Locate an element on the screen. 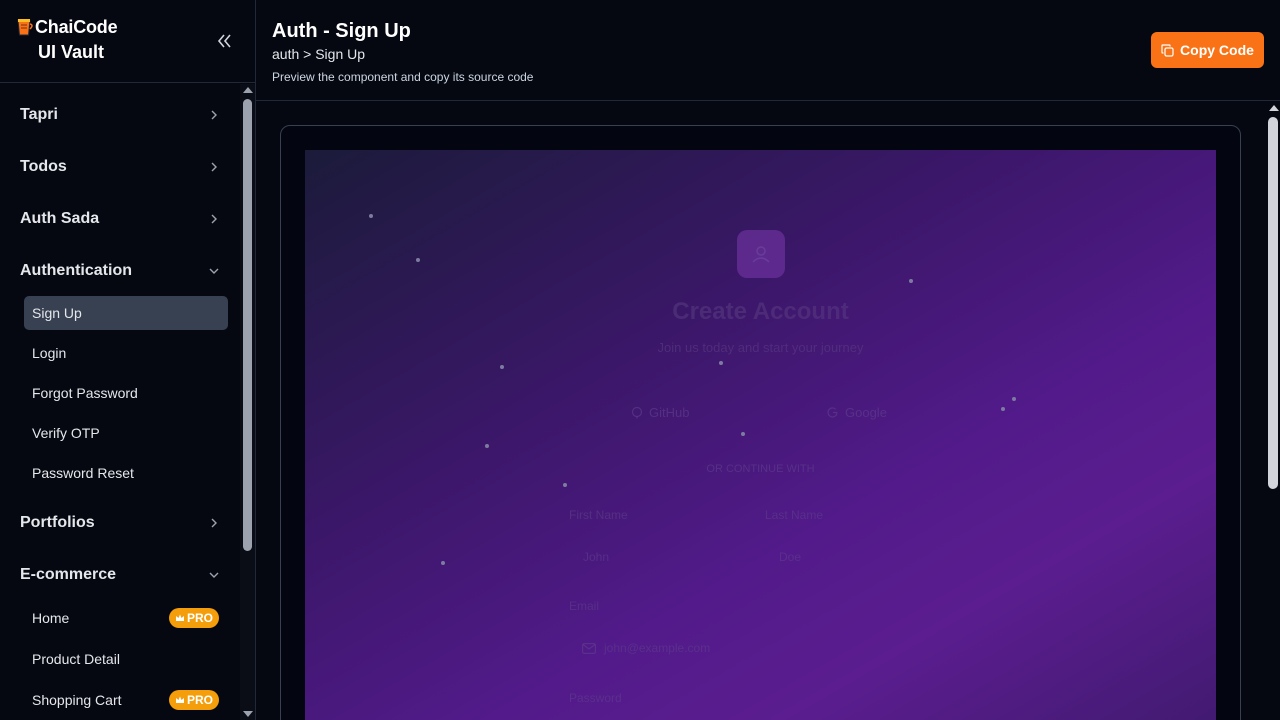 The image size is (1280, 720). sidebar-item-label: Password Reset is located at coordinates (83, 473).